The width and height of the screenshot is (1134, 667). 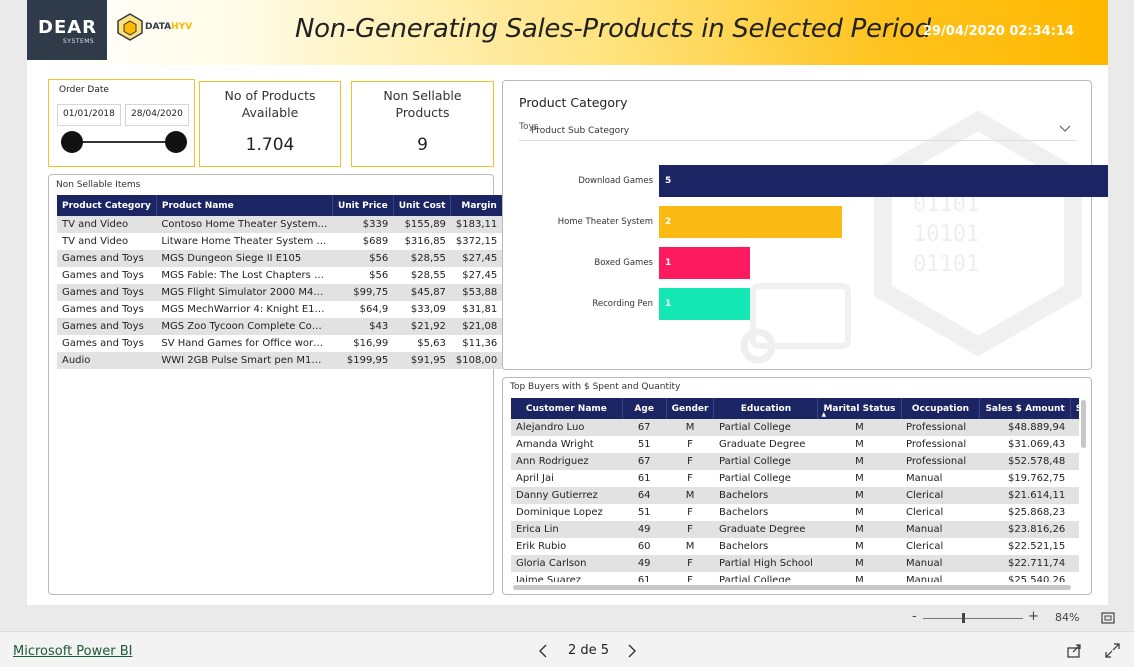 What do you see at coordinates (690, 408) in the screenshot?
I see `column-header: Gender` at bounding box center [690, 408].